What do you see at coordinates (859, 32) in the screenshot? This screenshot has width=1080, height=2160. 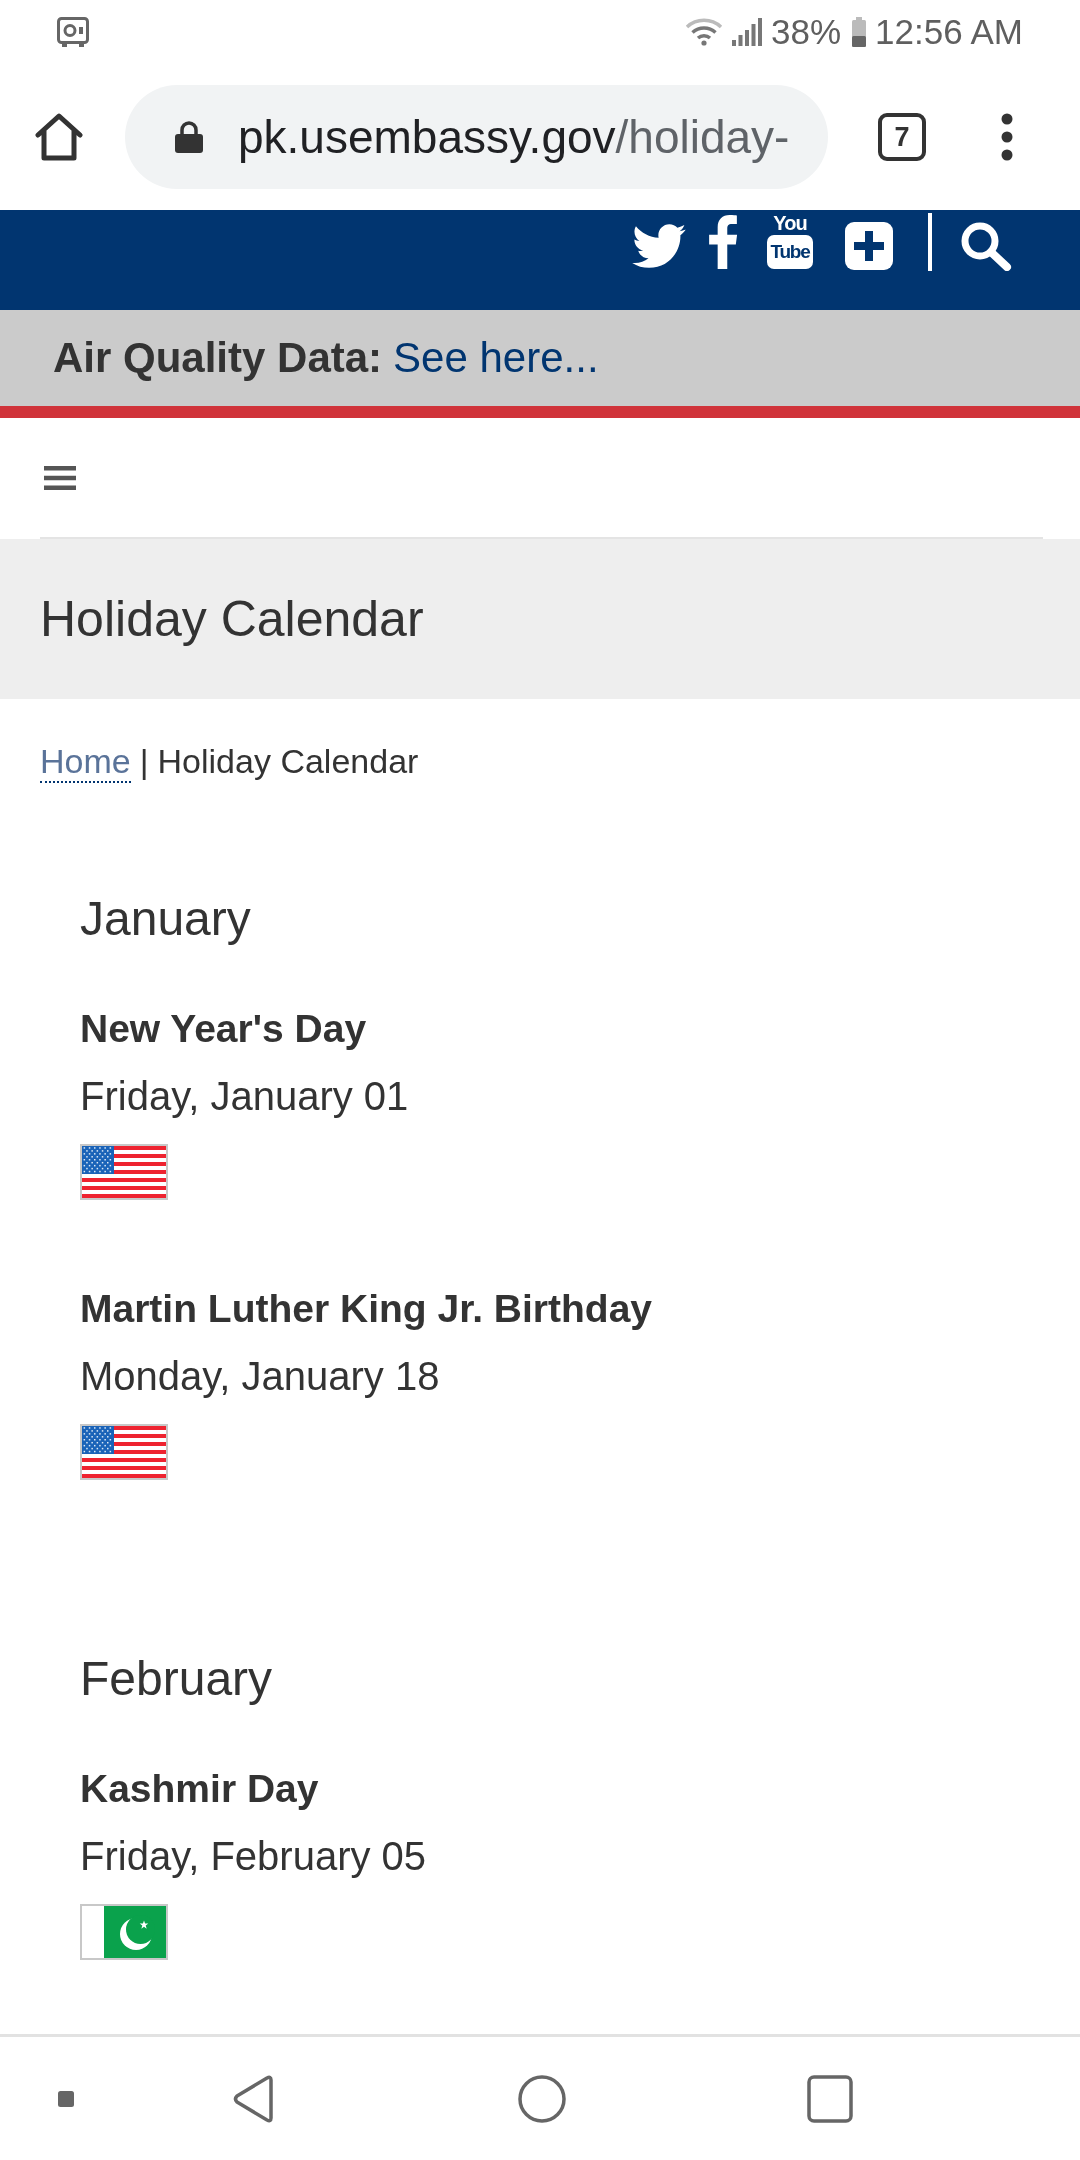 I see `battery-icon` at bounding box center [859, 32].